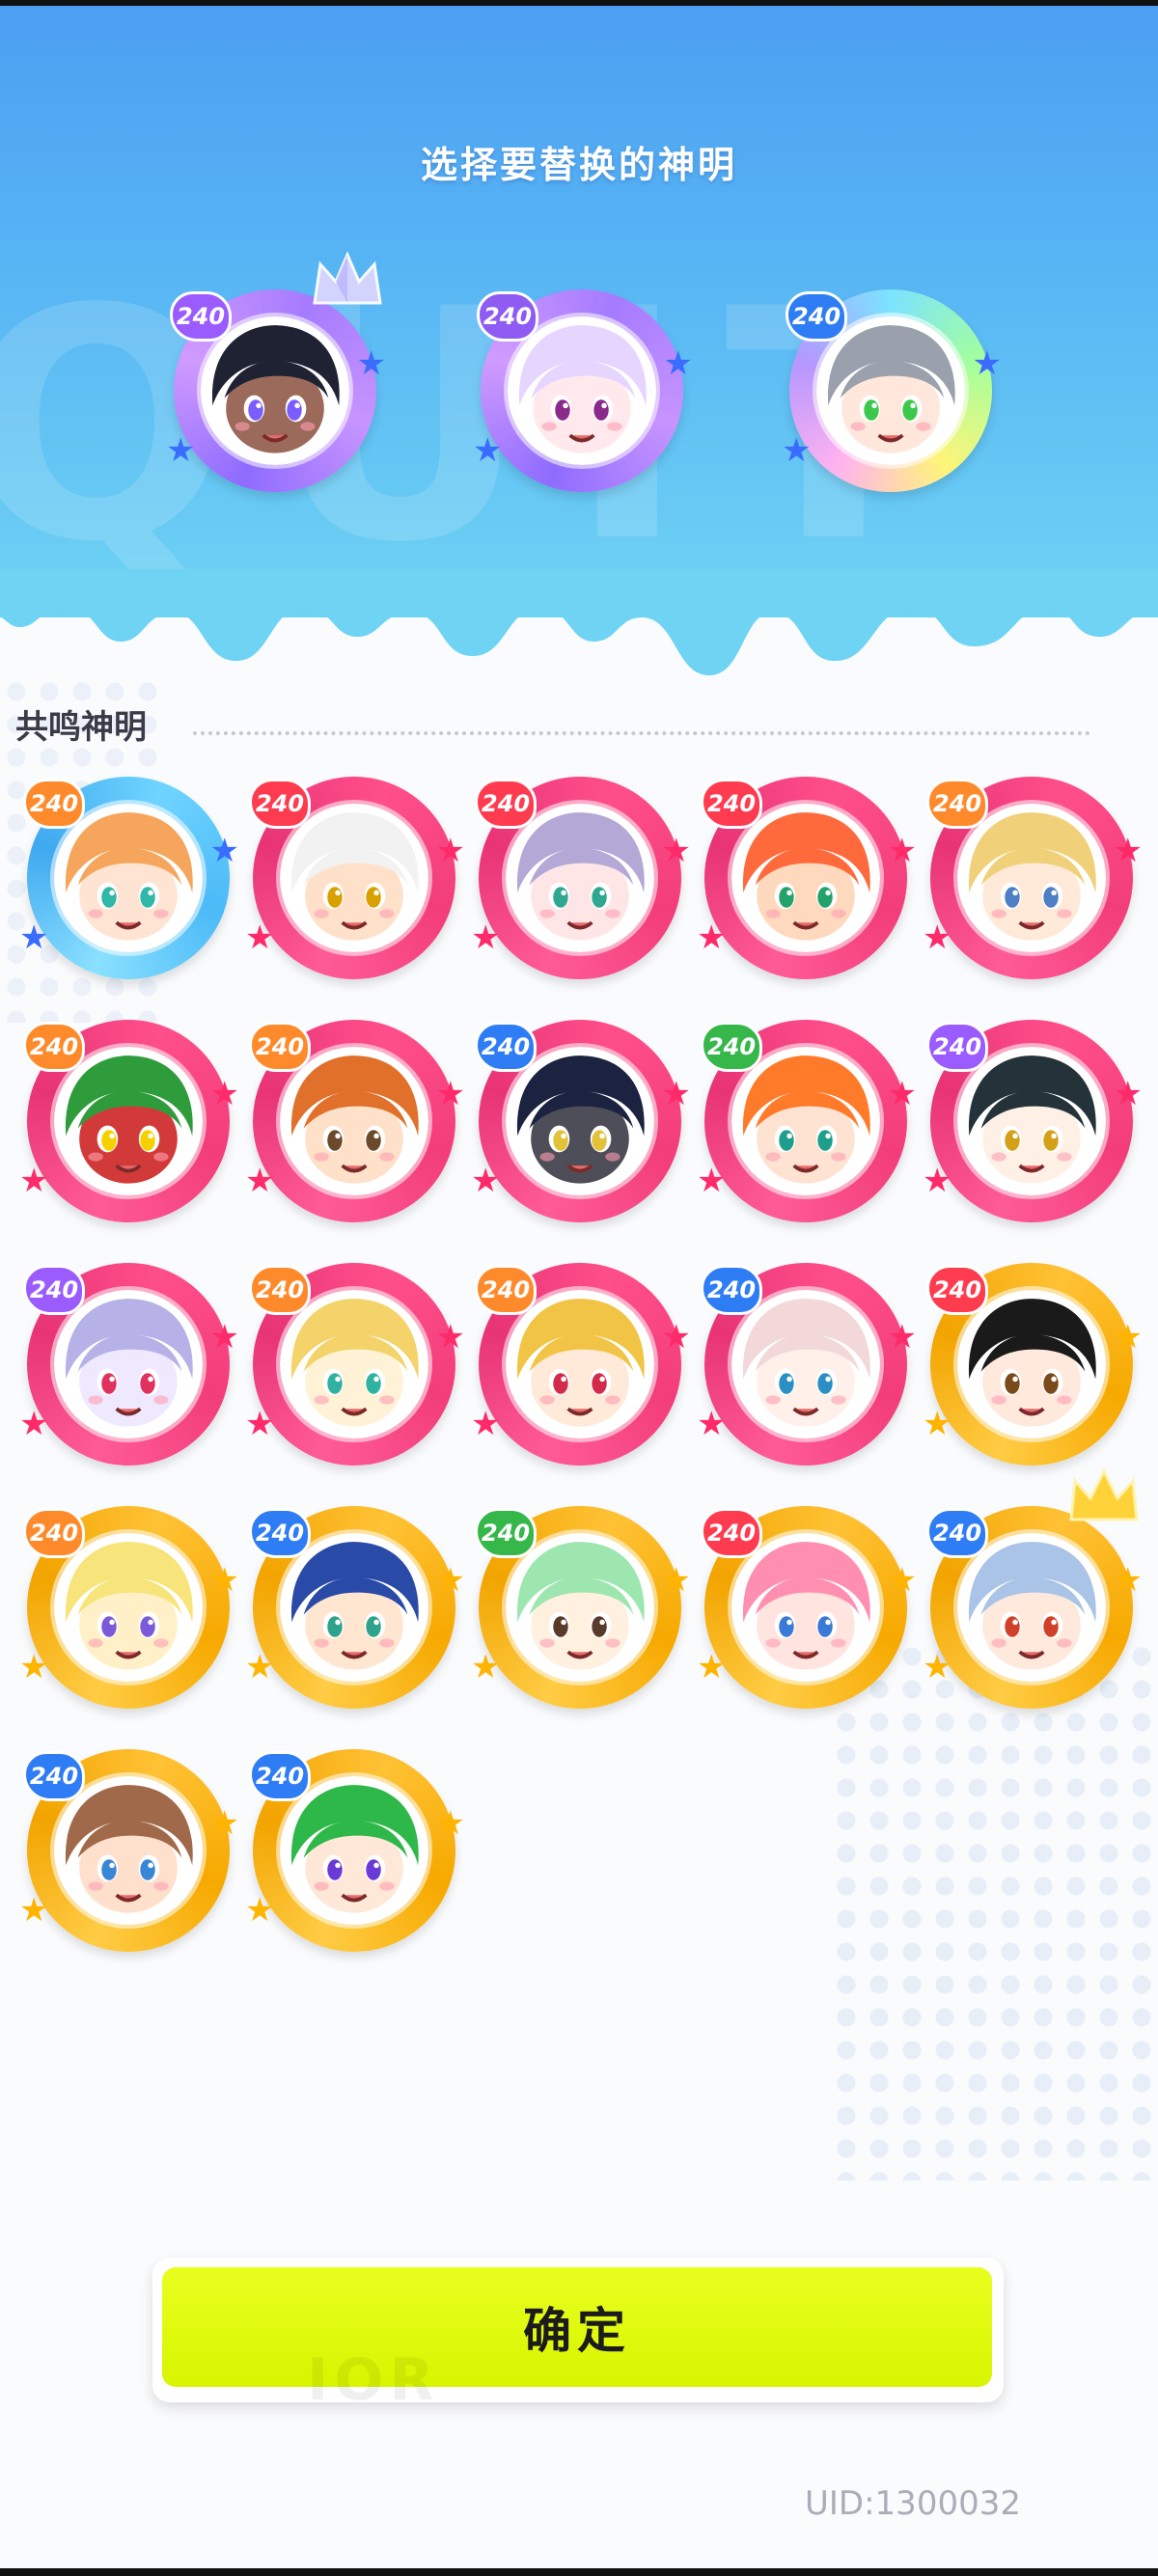 This screenshot has height=2576, width=1158. What do you see at coordinates (373, 2380) in the screenshot?
I see `confirm-watermark: IOR` at bounding box center [373, 2380].